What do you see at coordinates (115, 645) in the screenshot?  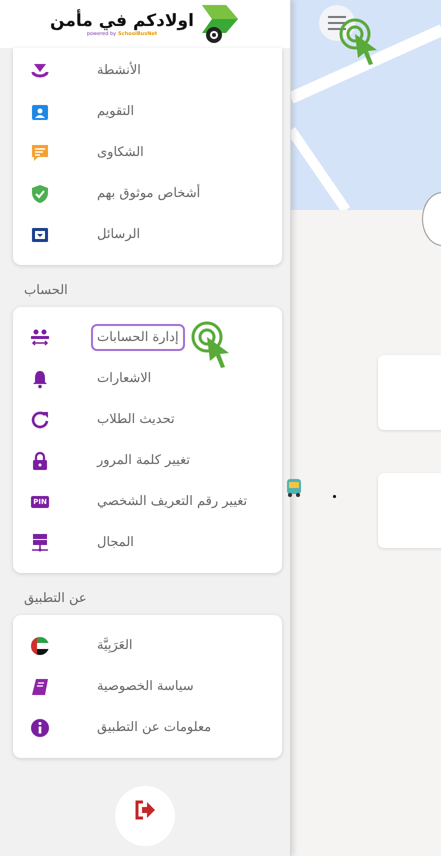 I see `menu-item: العَرَبِيَّة` at bounding box center [115, 645].